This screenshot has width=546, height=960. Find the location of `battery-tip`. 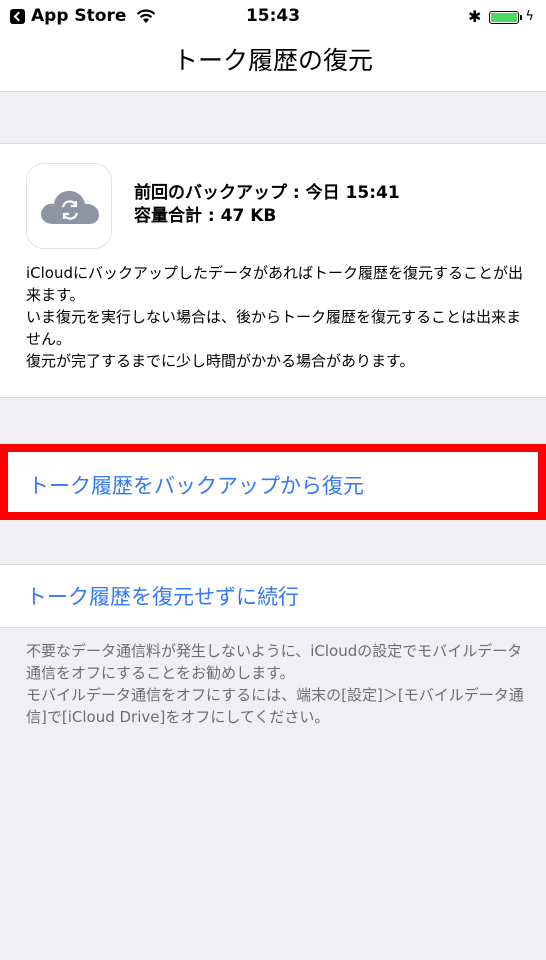

battery-tip is located at coordinates (521, 17).